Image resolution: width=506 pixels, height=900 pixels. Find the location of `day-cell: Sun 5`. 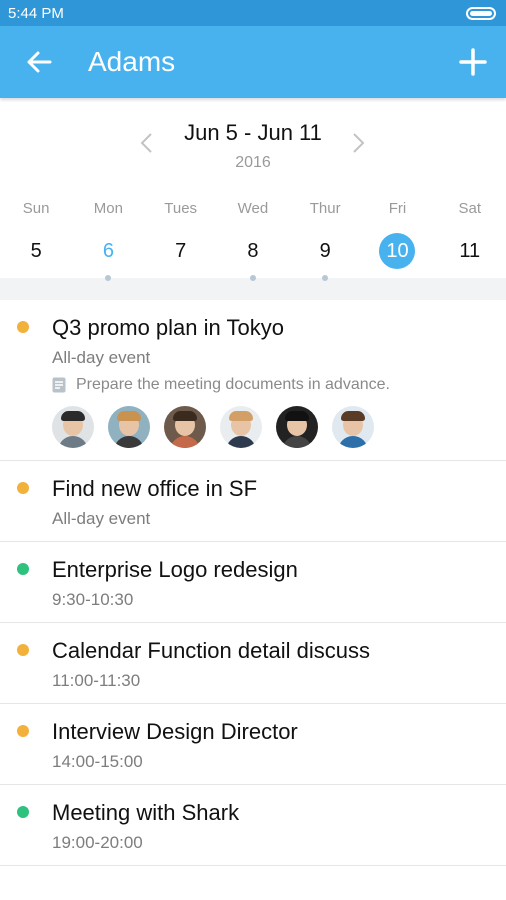

day-cell: Sun 5 is located at coordinates (36, 236).